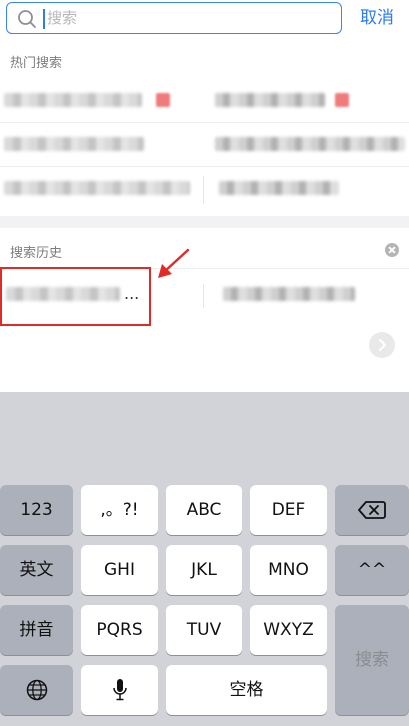 The image size is (409, 726). What do you see at coordinates (204, 510) in the screenshot?
I see `key-abc: ABC` at bounding box center [204, 510].